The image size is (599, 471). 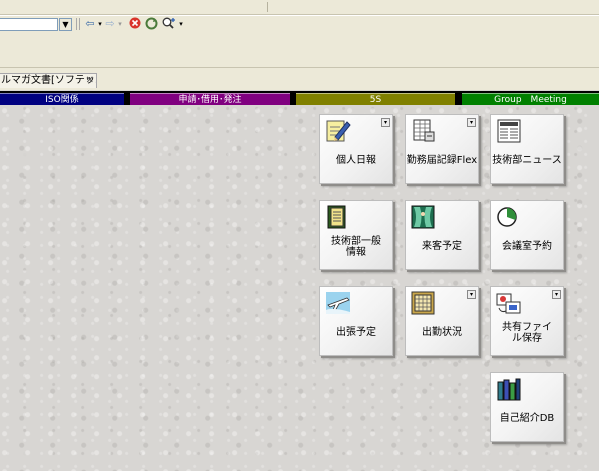 What do you see at coordinates (299, 50) in the screenshot?
I see `links-bar` at bounding box center [299, 50].